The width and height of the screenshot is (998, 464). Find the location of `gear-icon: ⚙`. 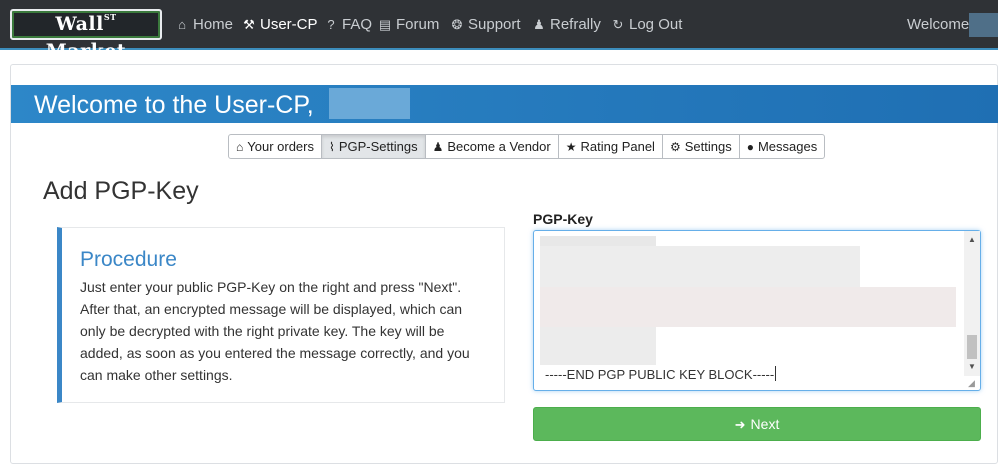

gear-icon: ⚙ is located at coordinates (675, 147).